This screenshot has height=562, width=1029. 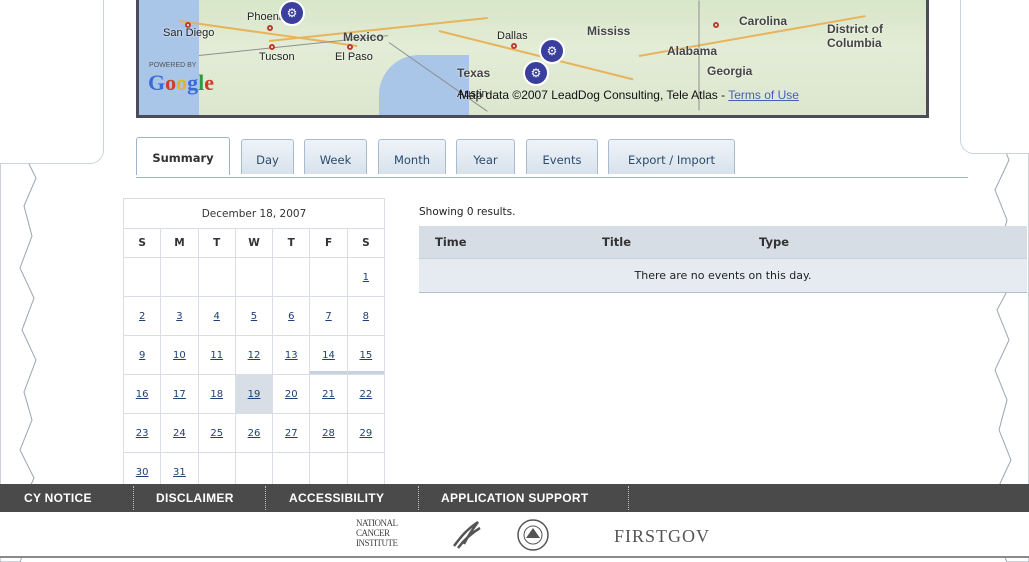 I want to click on calendar-day-link: 21, so click(x=328, y=394).